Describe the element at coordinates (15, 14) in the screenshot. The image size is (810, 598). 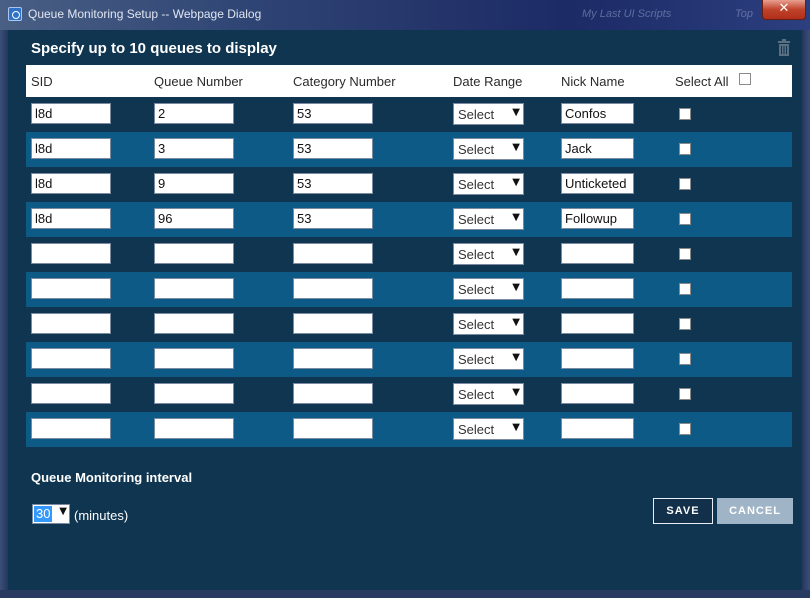
I see `ie-window-icon` at that location.